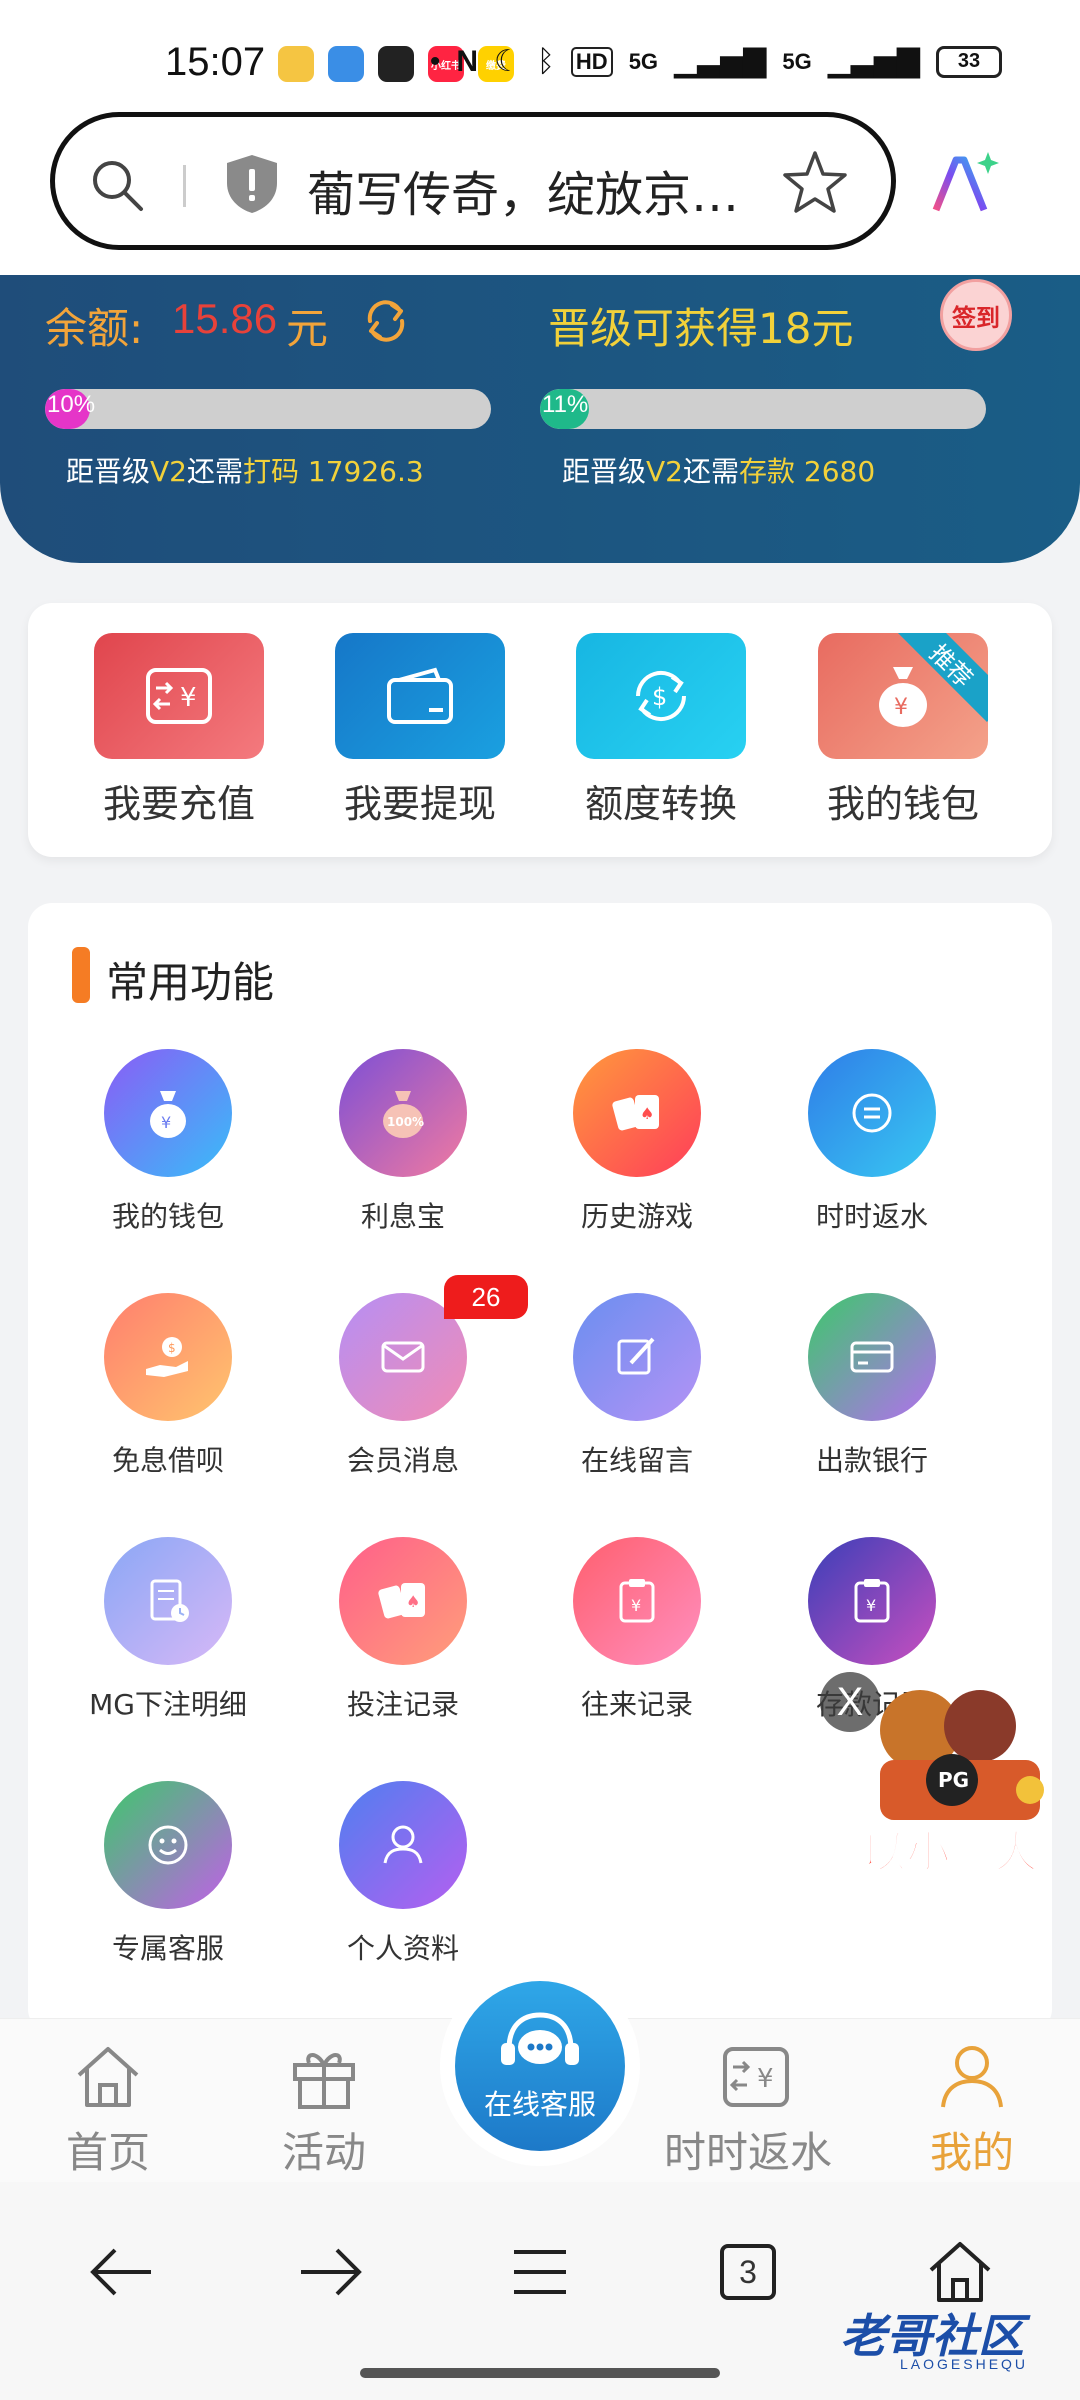  What do you see at coordinates (545, 61) in the screenshot?
I see `bluetooth-icon: ᛒ` at bounding box center [545, 61].